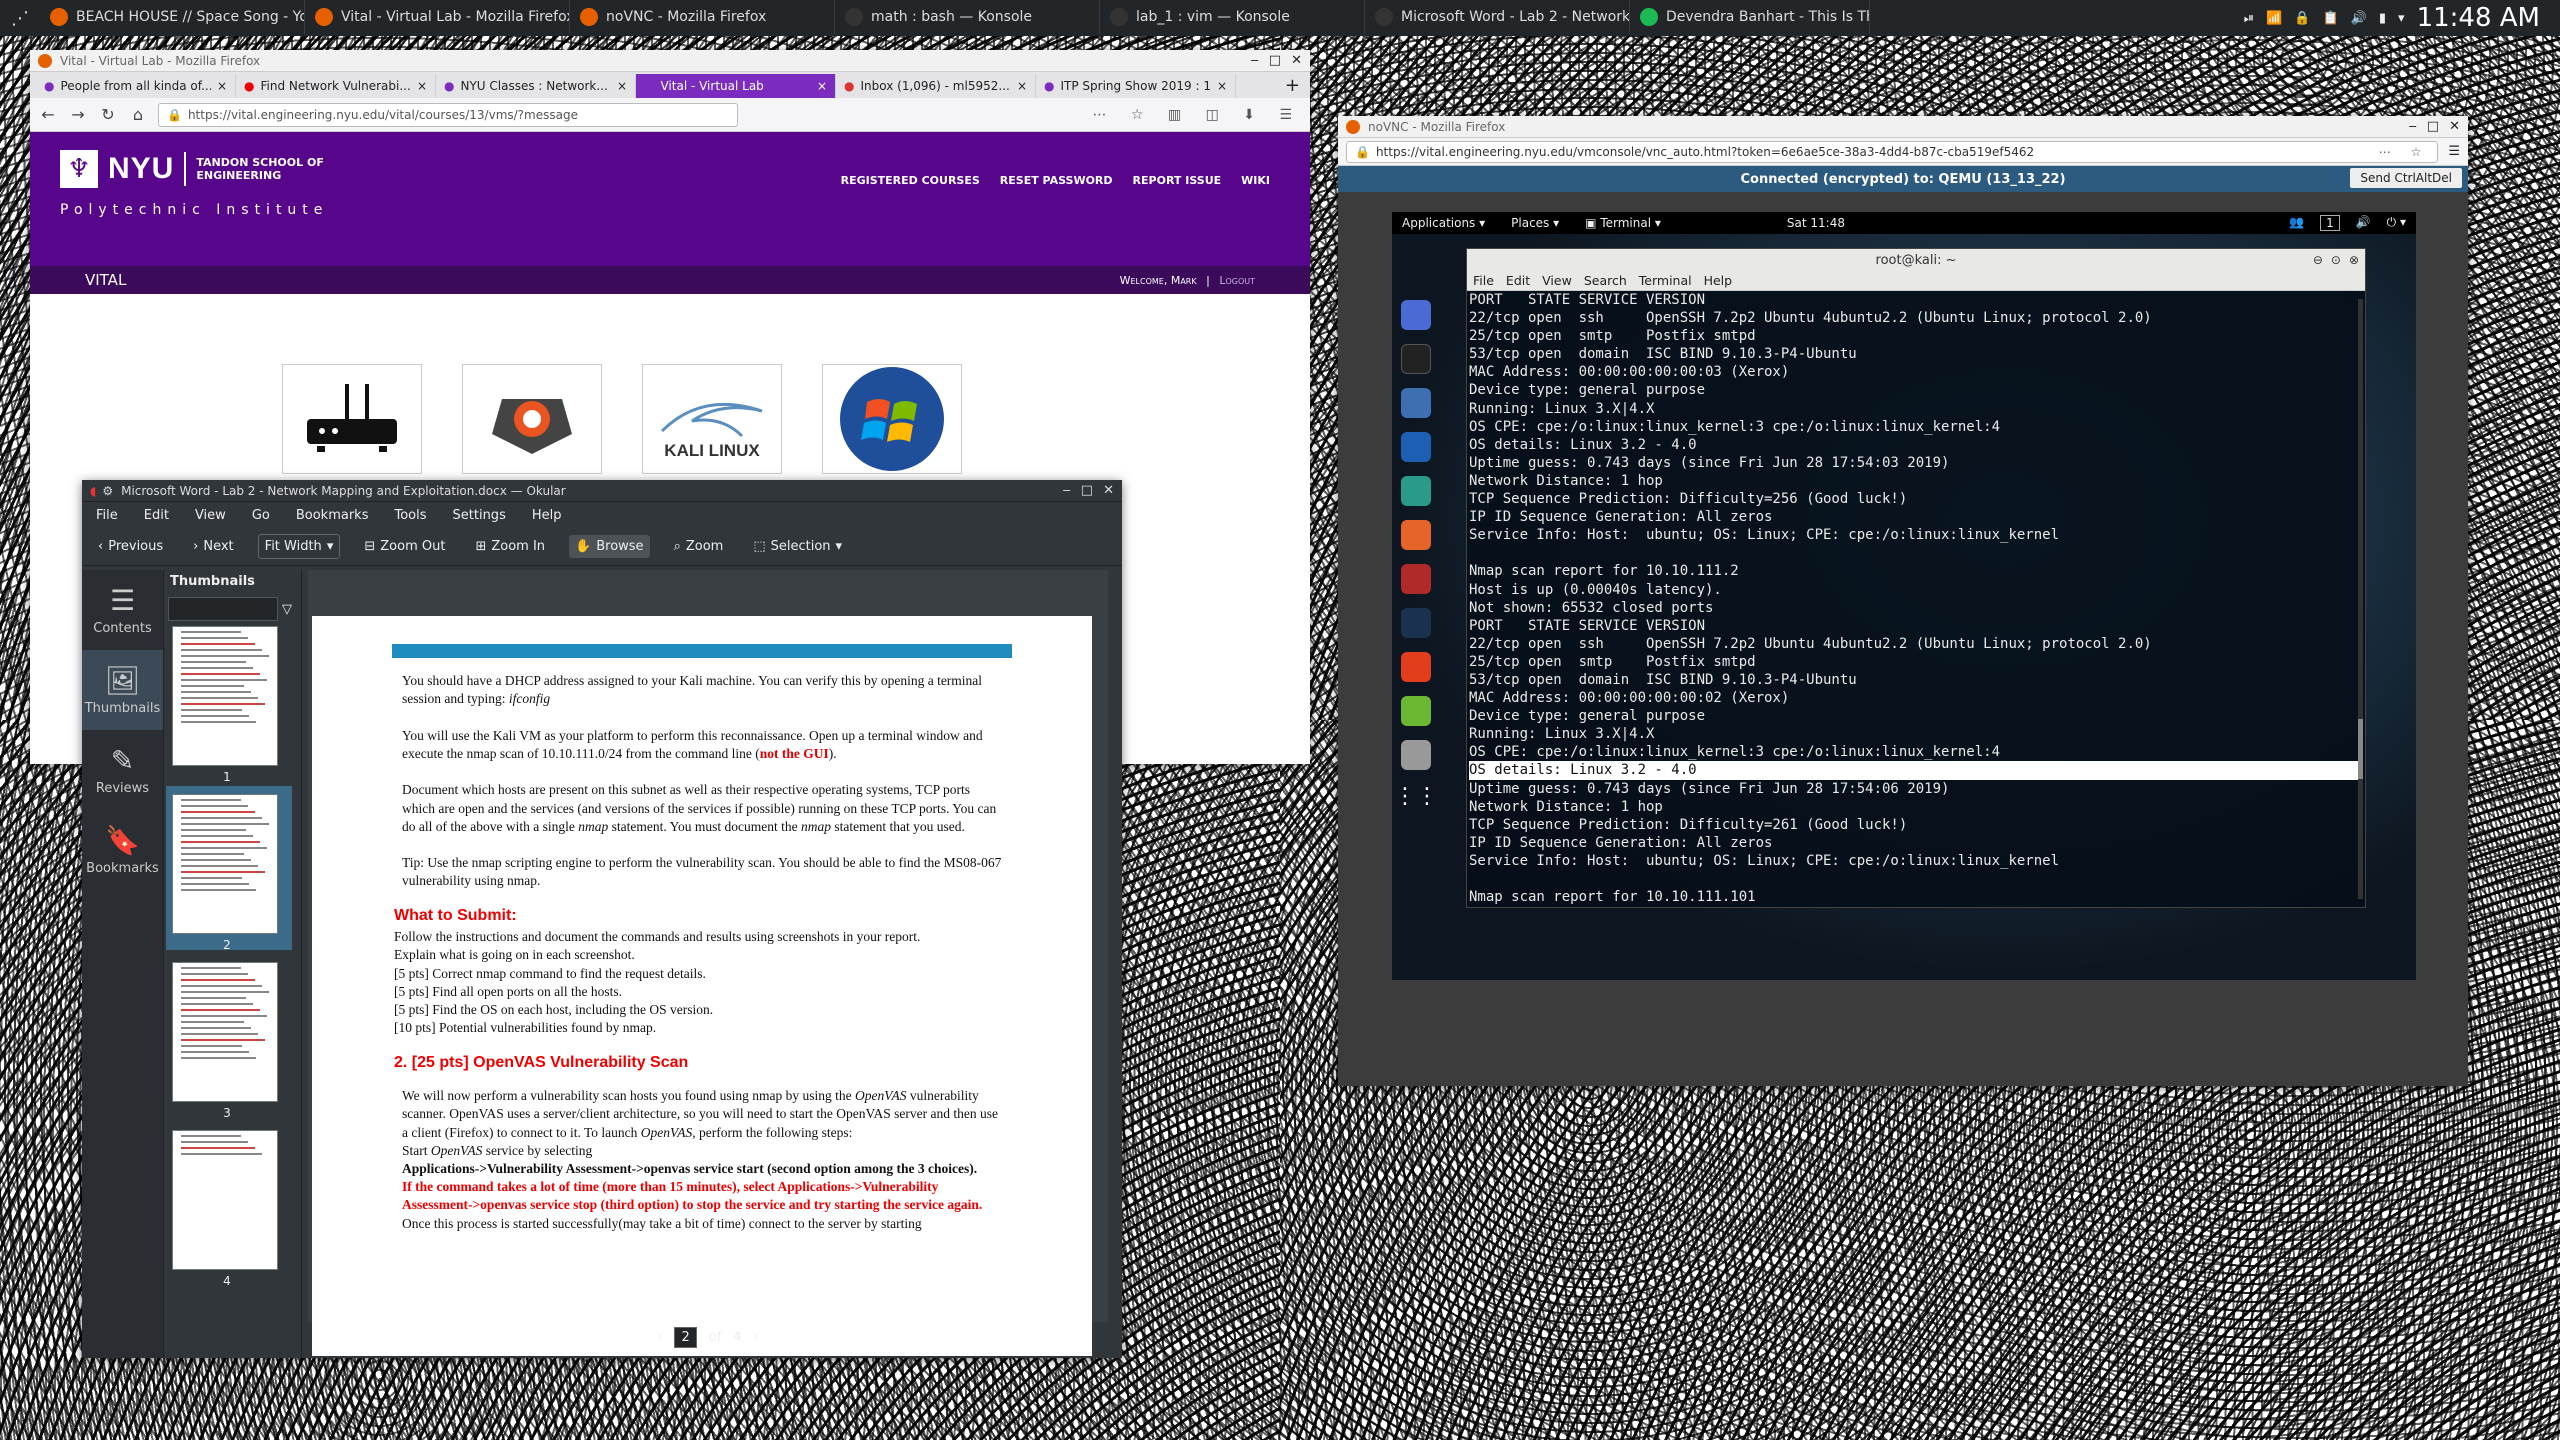 This screenshot has width=2560, height=1440. What do you see at coordinates (2404, 152) in the screenshot?
I see `url-actions-icon: ⋯ ☆` at bounding box center [2404, 152].